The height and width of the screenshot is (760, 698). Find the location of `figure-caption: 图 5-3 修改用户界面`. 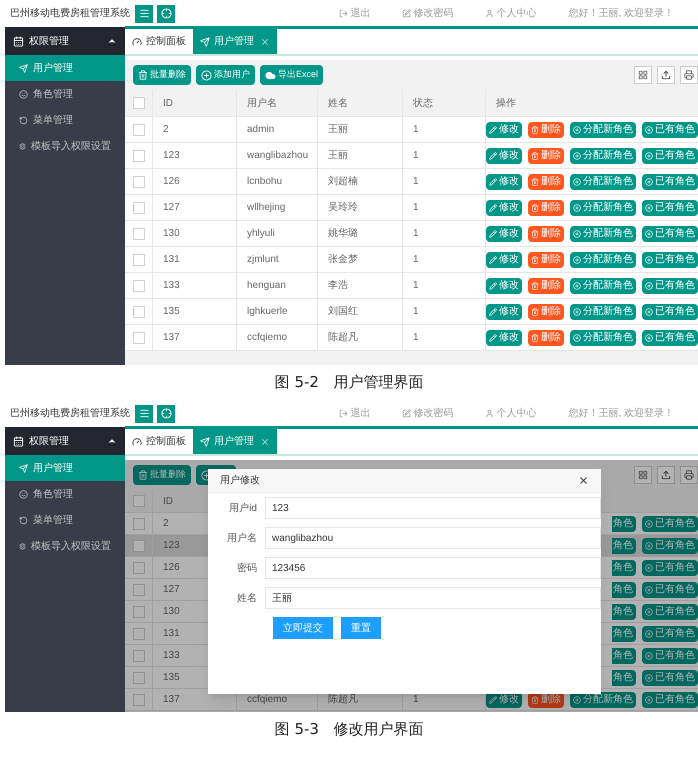

figure-caption: 图 5-3 修改用户界面 is located at coordinates (349, 729).